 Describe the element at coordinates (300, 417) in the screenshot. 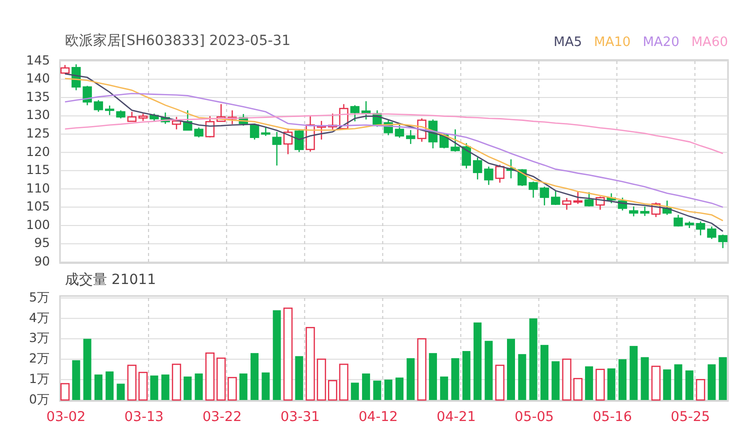

I see `date-label: 03-31` at that location.